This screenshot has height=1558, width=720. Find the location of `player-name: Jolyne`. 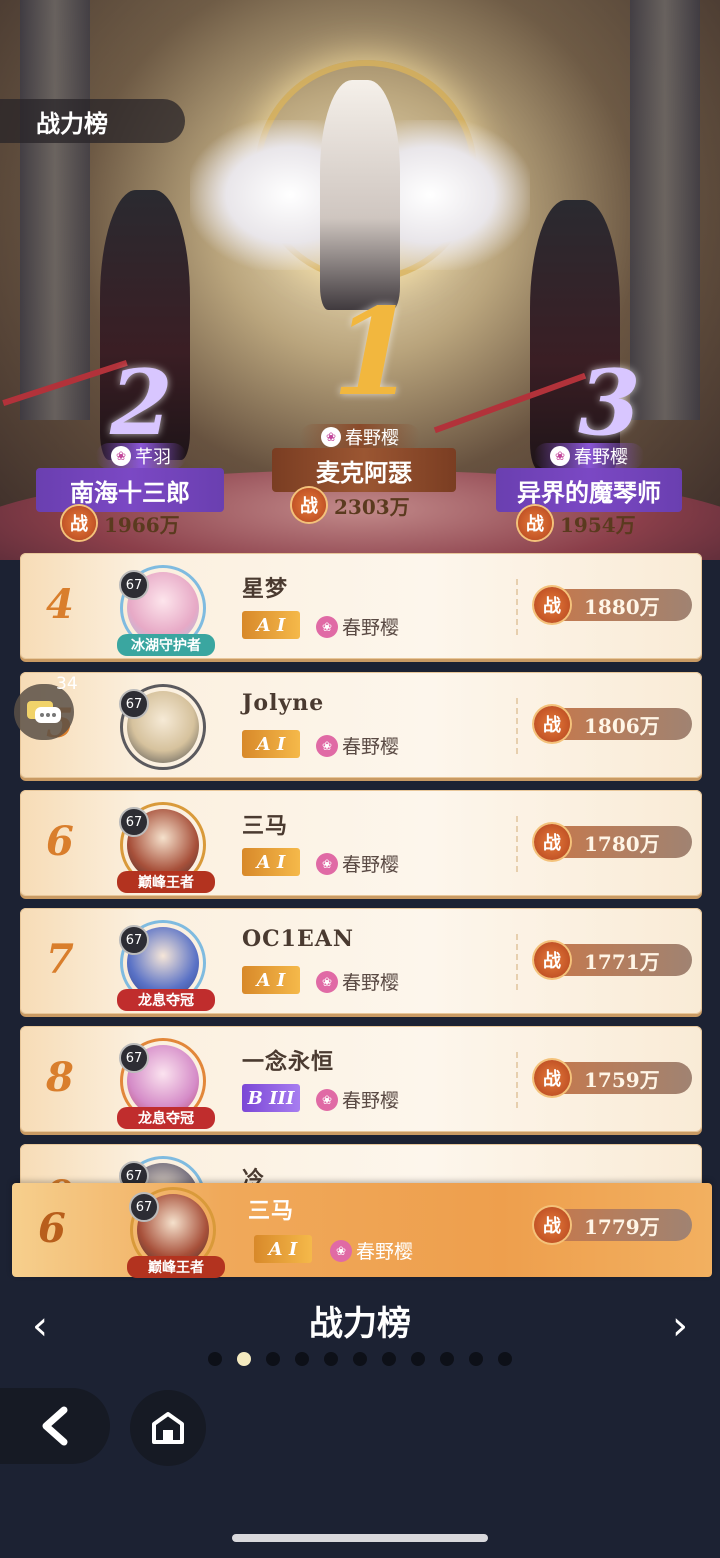

player-name: Jolyne is located at coordinates (283, 703).